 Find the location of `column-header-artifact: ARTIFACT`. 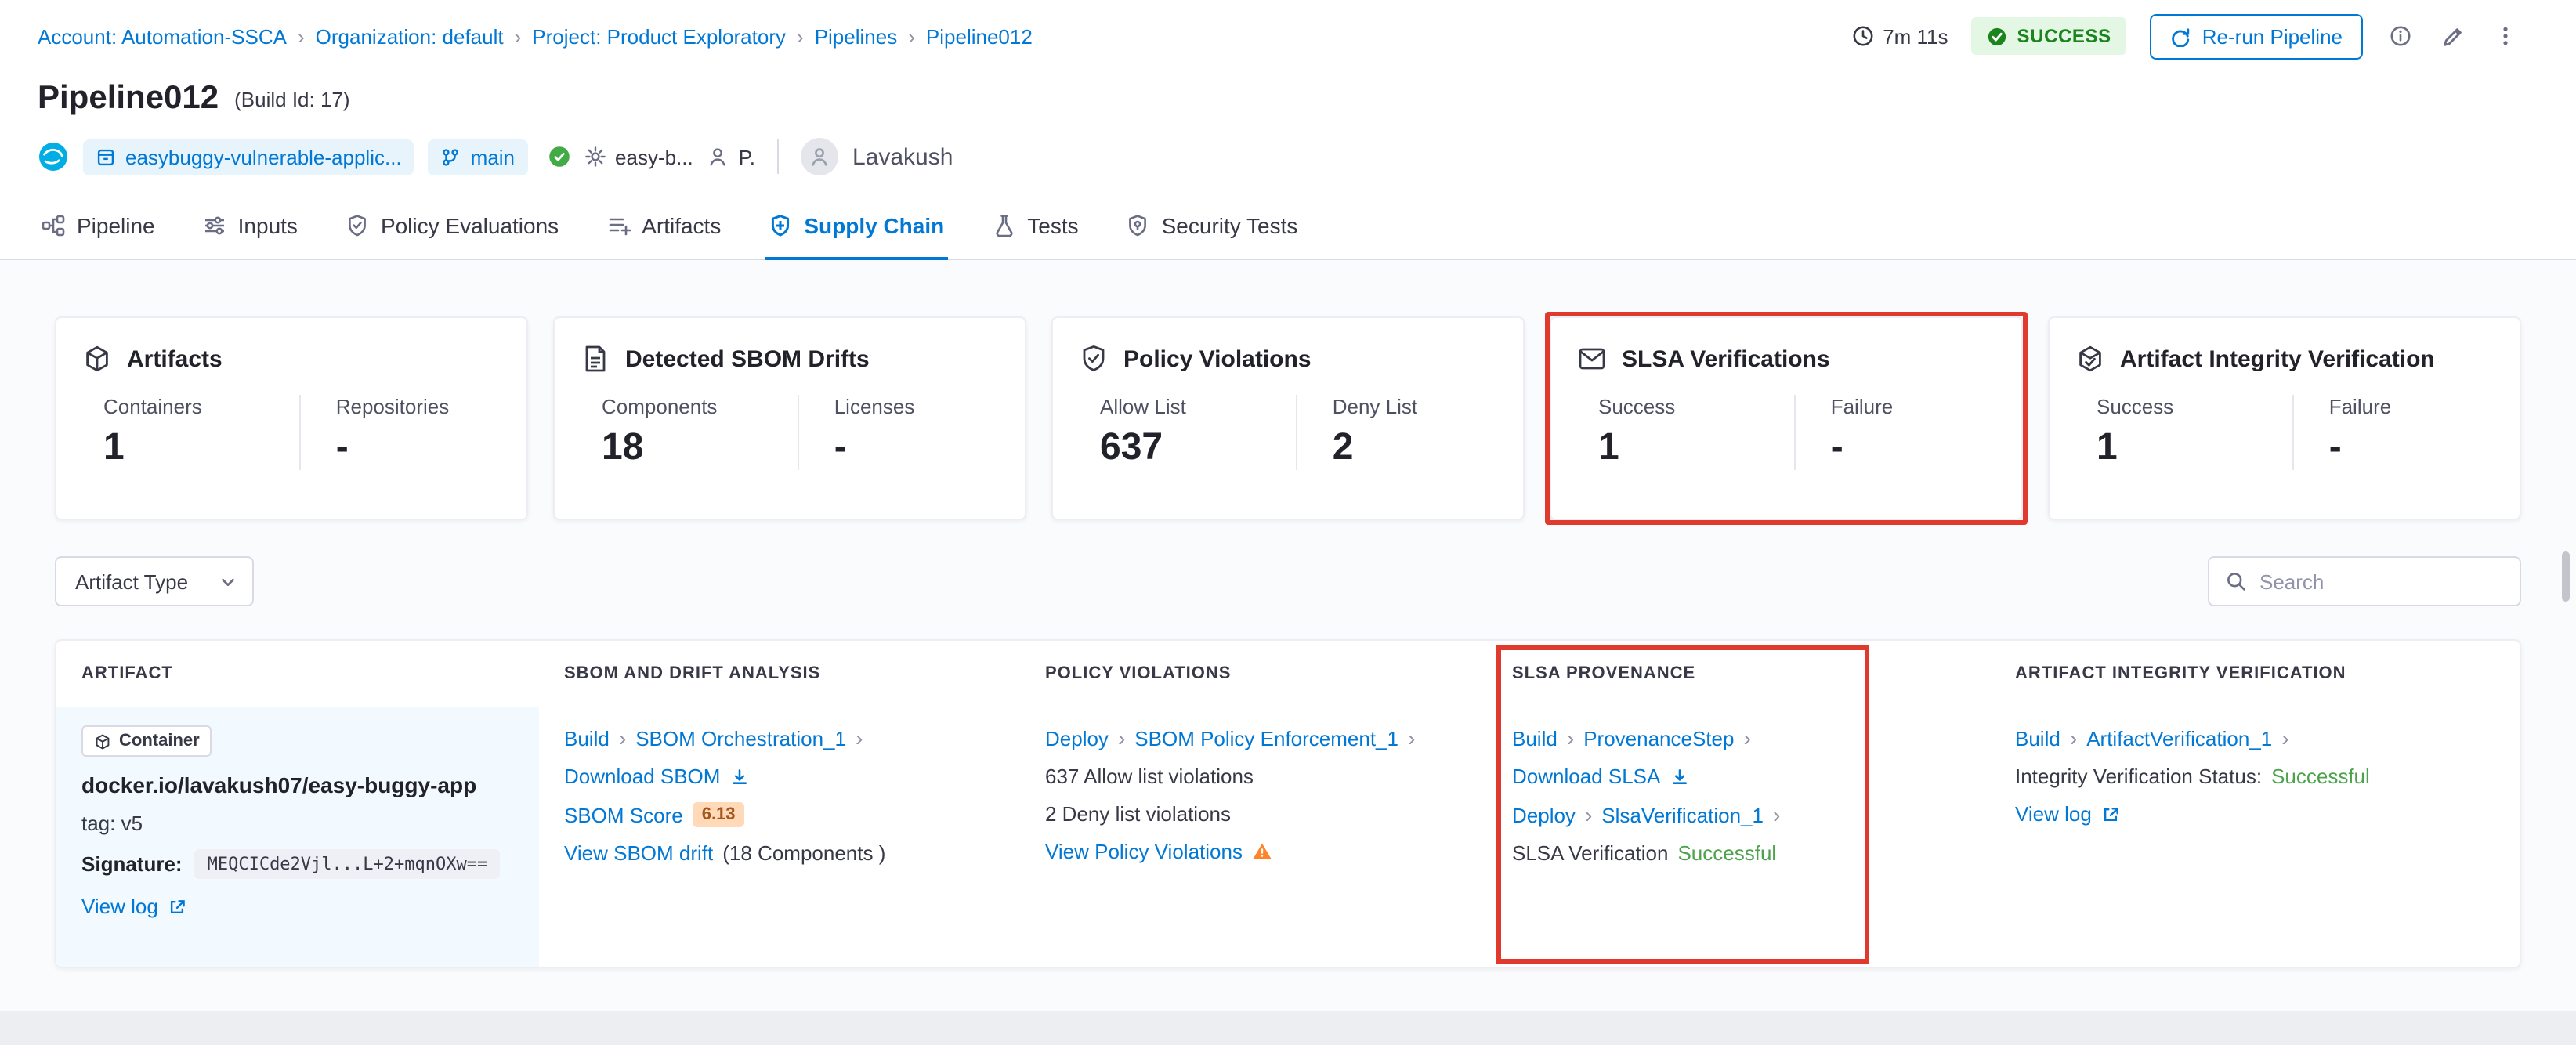

column-header-artifact: ARTIFACT is located at coordinates (127, 673).